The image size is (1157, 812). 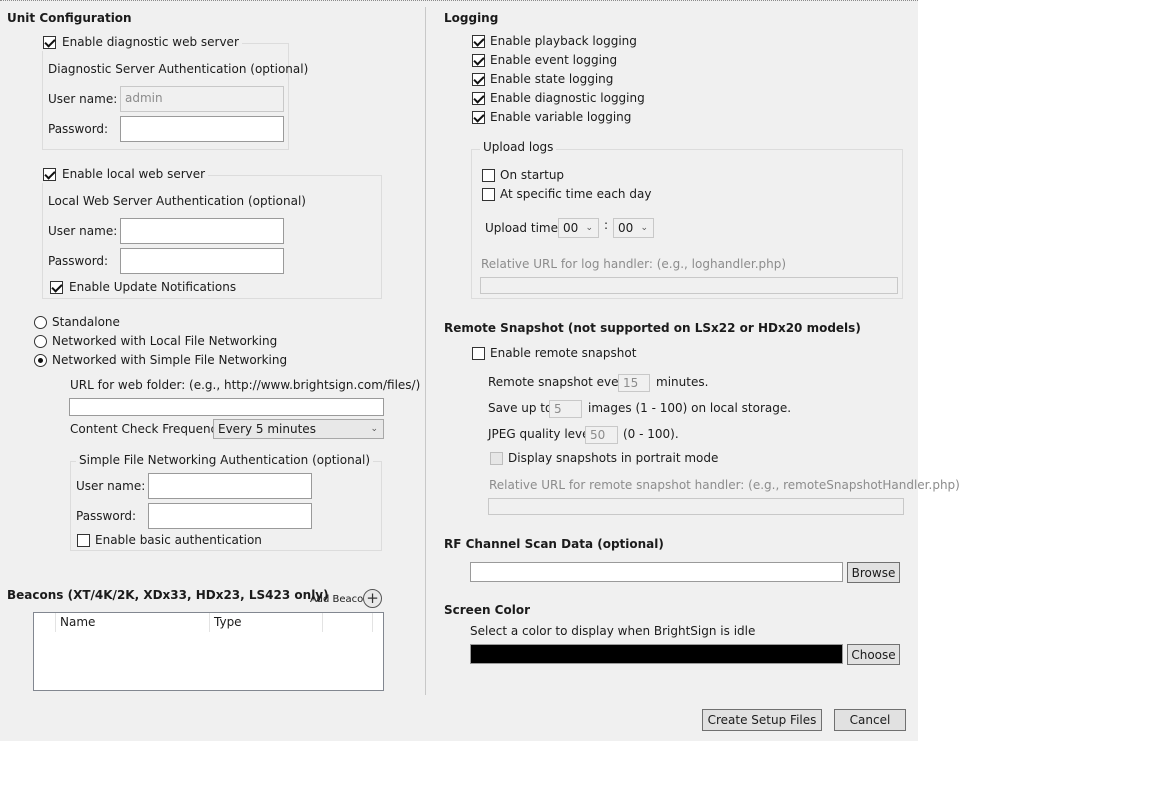 What do you see at coordinates (561, 117) in the screenshot?
I see `variable-logging-label: Enable variable logging` at bounding box center [561, 117].